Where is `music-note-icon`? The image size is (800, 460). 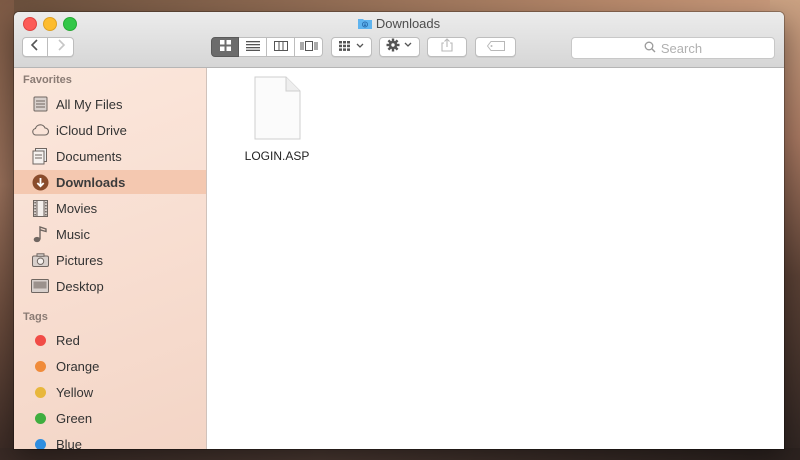 music-note-icon is located at coordinates (40, 234).